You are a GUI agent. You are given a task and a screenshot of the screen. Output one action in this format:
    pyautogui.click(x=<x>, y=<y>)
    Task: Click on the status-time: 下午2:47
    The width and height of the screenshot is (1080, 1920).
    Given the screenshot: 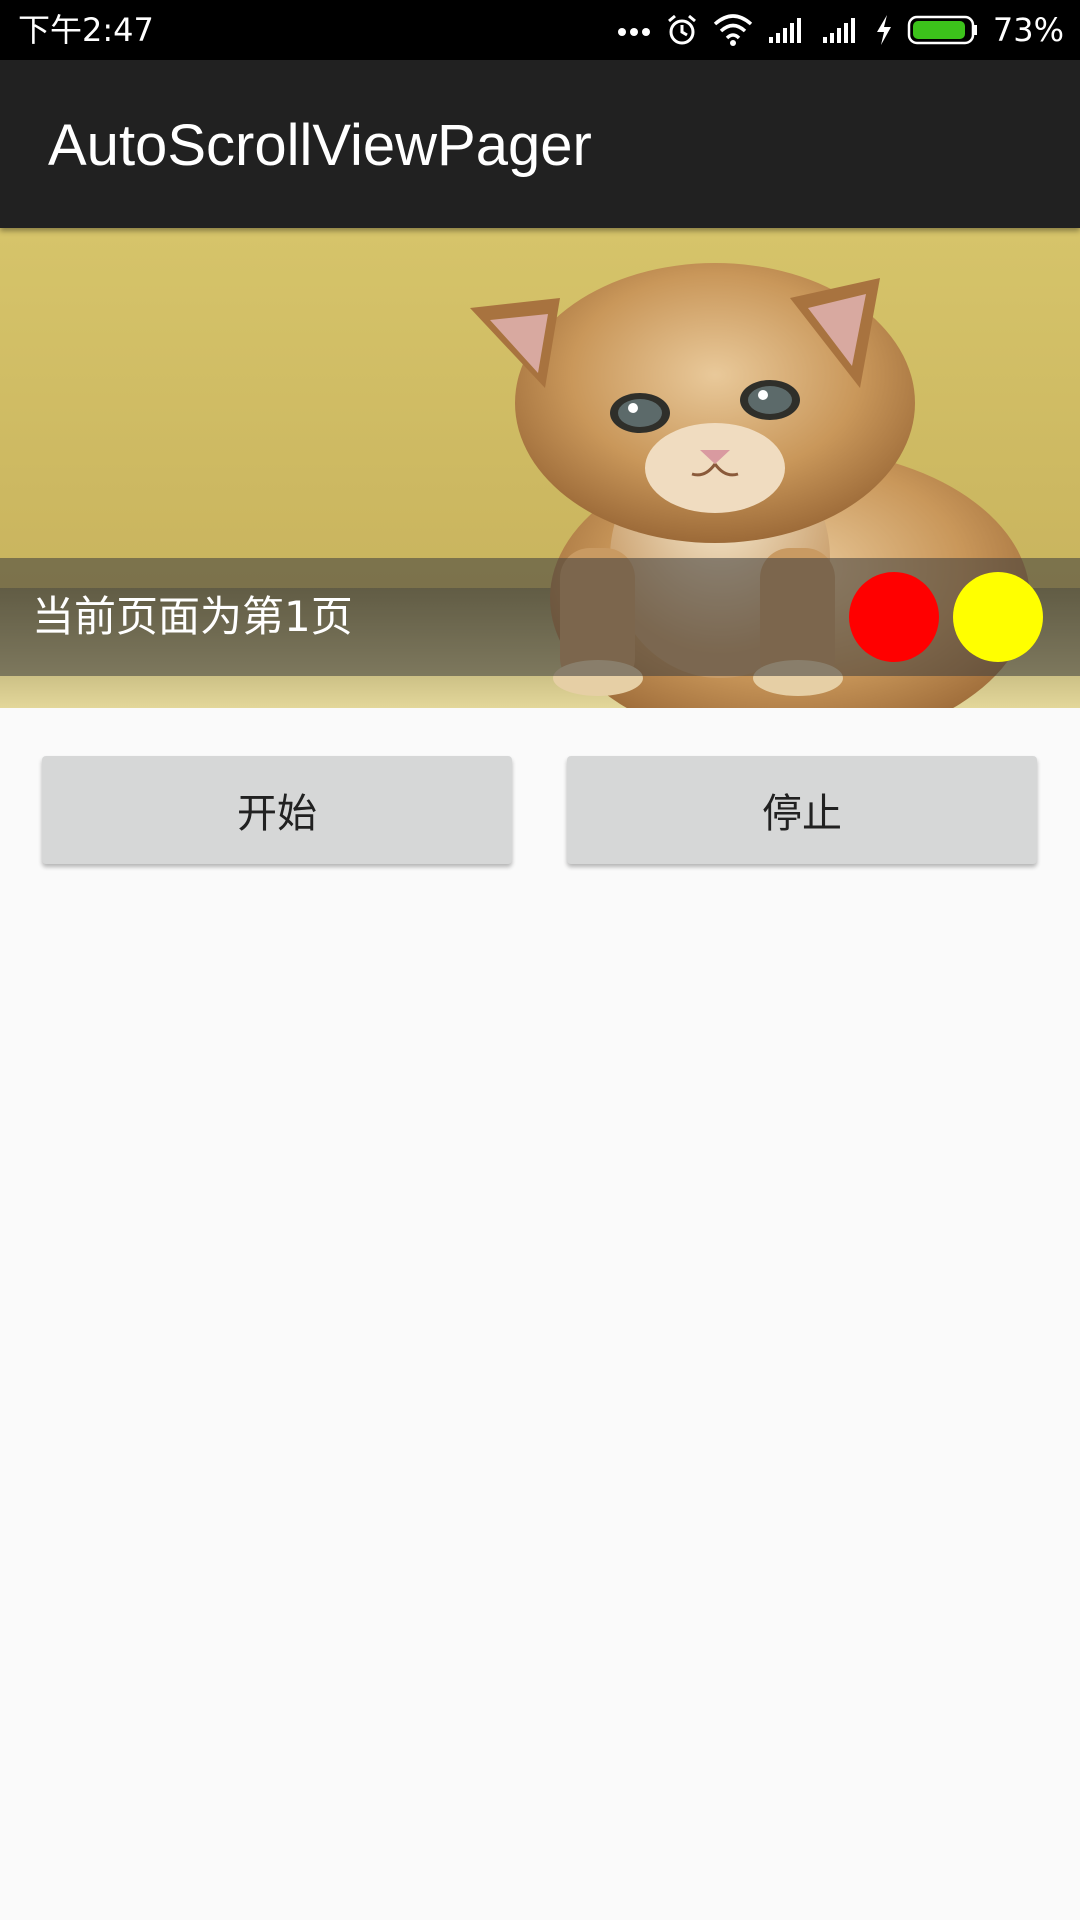 What is the action you would take?
    pyautogui.click(x=86, y=30)
    